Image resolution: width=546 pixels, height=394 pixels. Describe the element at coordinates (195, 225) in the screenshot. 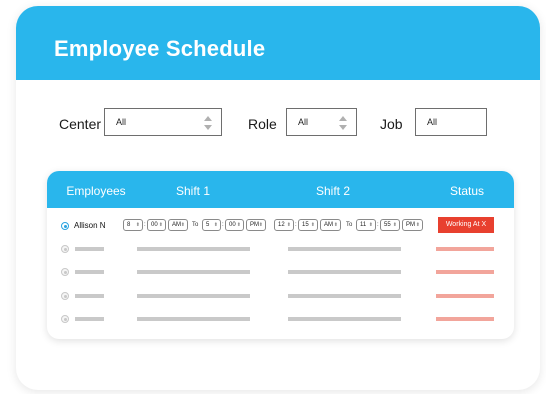

I see `shift1-to-label: To` at that location.